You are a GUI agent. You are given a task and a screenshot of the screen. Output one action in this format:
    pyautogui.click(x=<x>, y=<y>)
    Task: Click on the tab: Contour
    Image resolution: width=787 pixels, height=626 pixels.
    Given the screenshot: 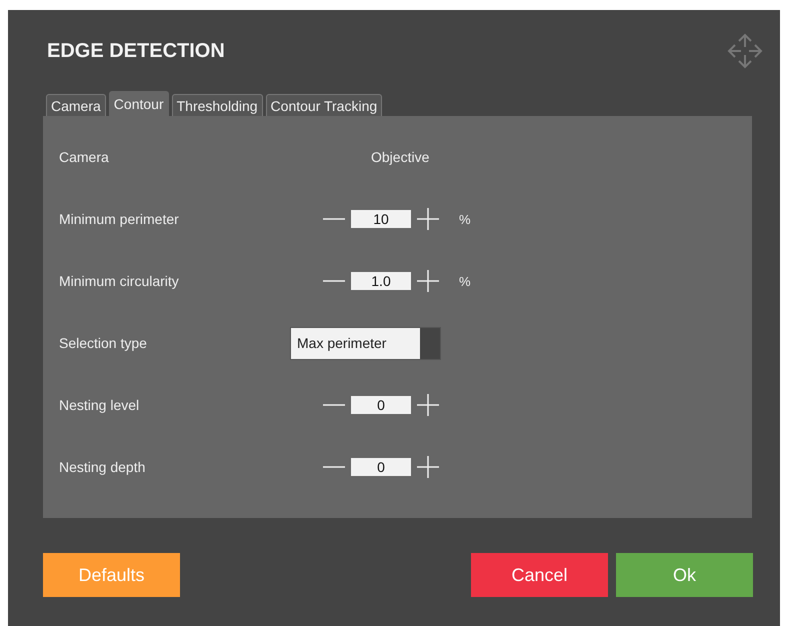 What is the action you would take?
    pyautogui.click(x=138, y=103)
    